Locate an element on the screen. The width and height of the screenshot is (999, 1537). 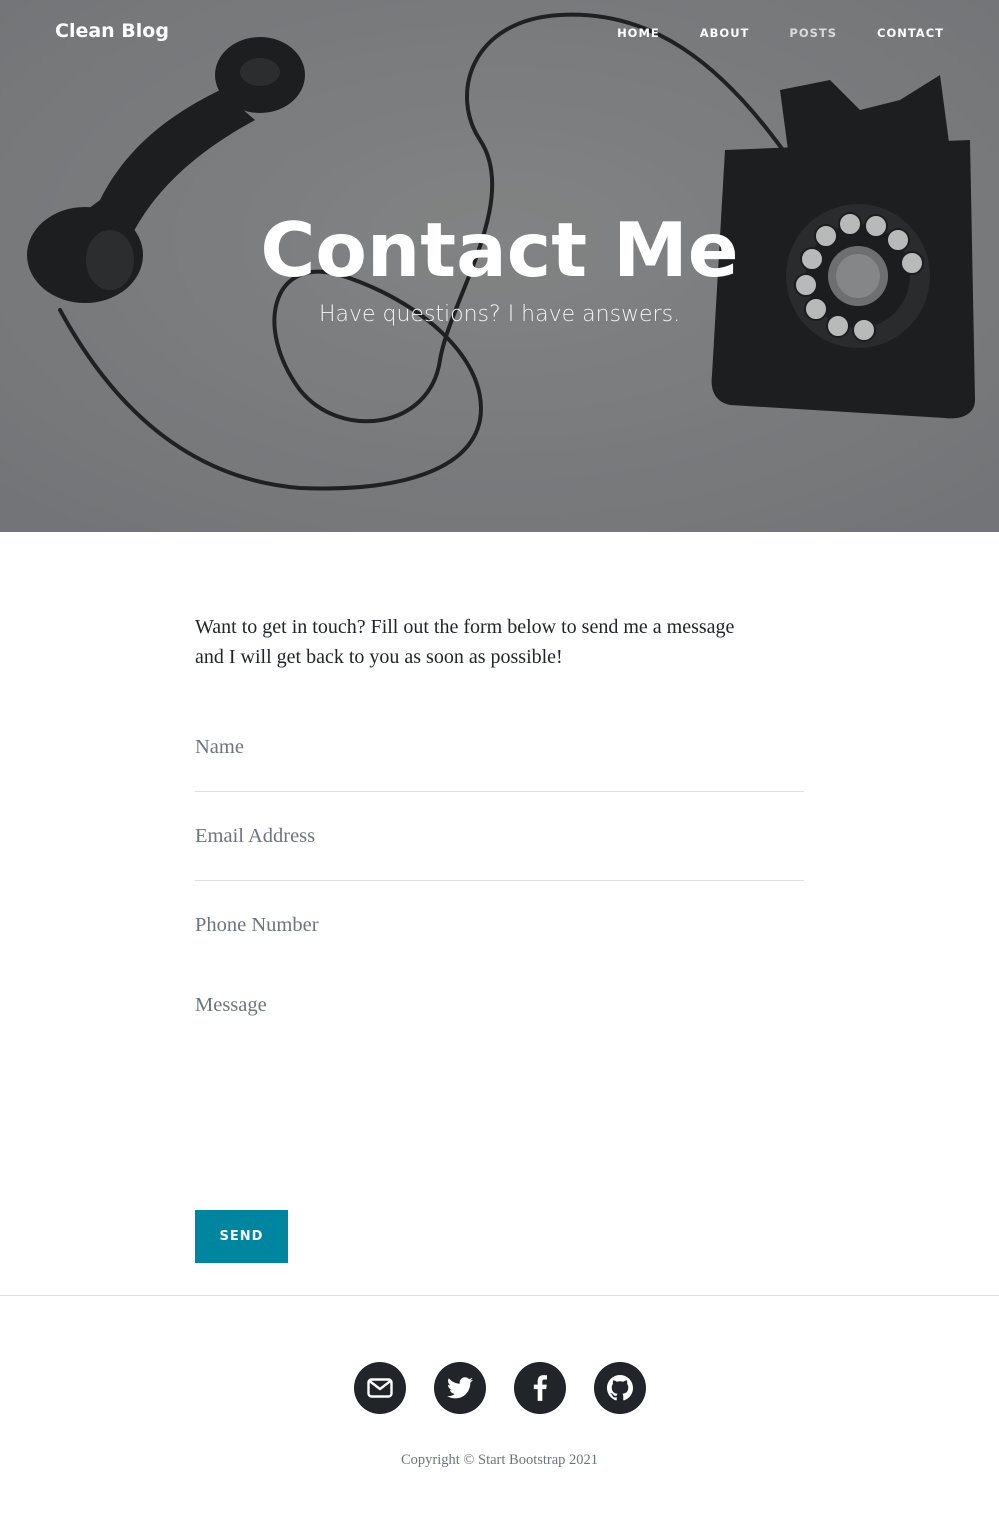
github-icon is located at coordinates (620, 1388).